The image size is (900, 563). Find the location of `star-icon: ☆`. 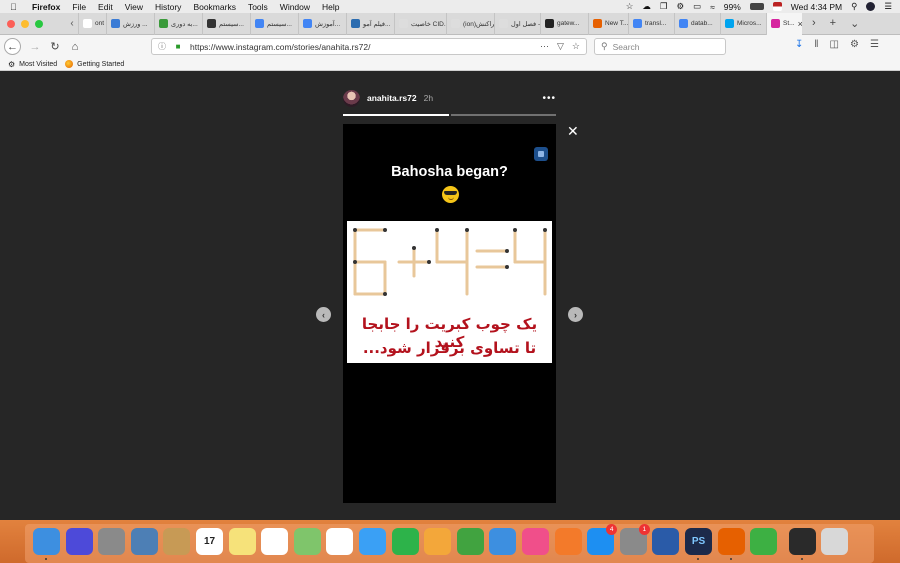

star-icon: ☆ is located at coordinates (630, 6).